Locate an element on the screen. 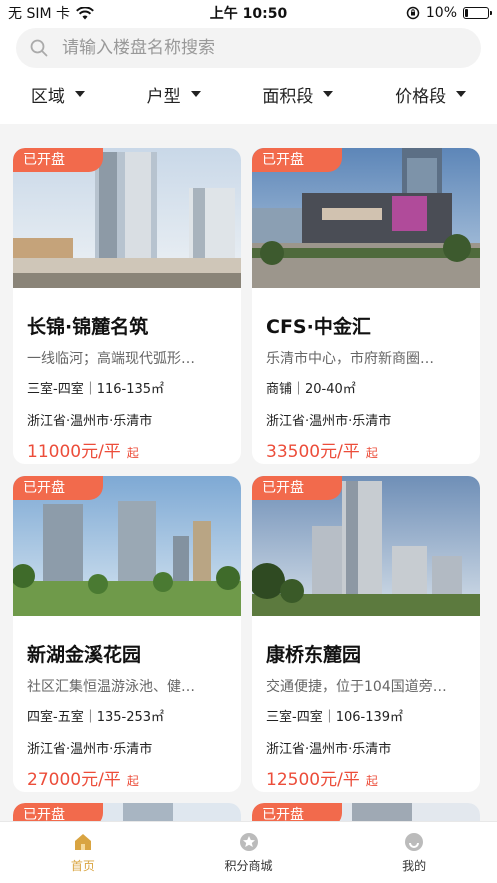 The width and height of the screenshot is (497, 883). tab-points-mall: 积分商城 is located at coordinates (249, 852).